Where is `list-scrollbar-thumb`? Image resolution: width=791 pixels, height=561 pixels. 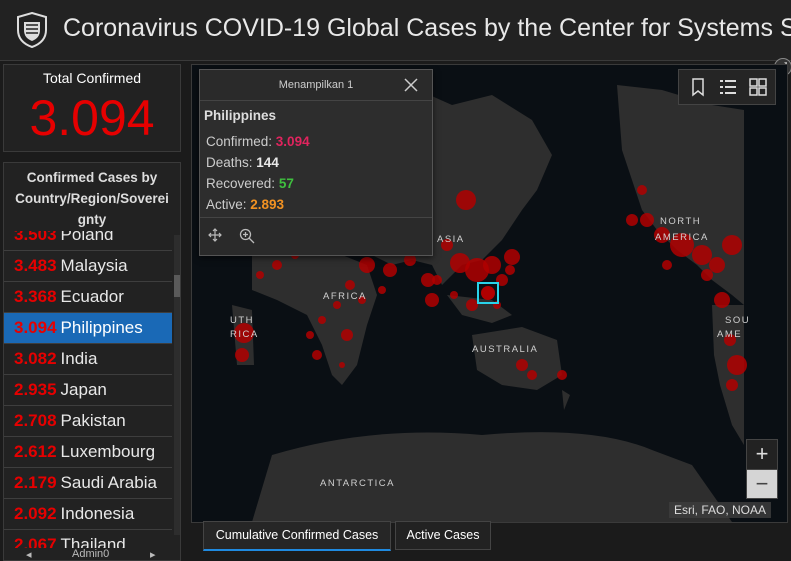 list-scrollbar-thumb is located at coordinates (177, 286).